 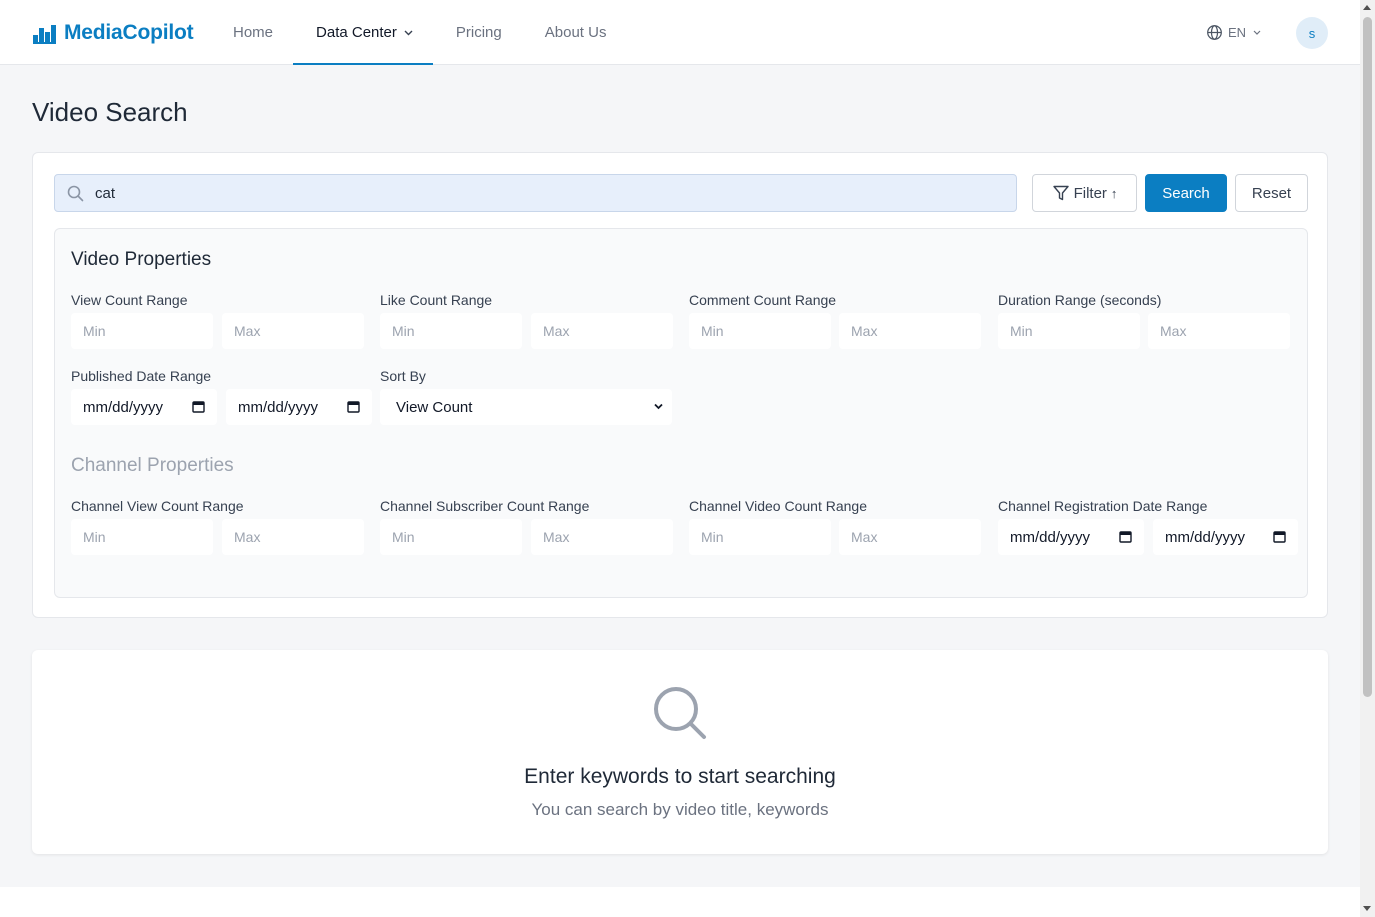 I want to click on nav-pricing-label: Pricing, so click(x=478, y=32).